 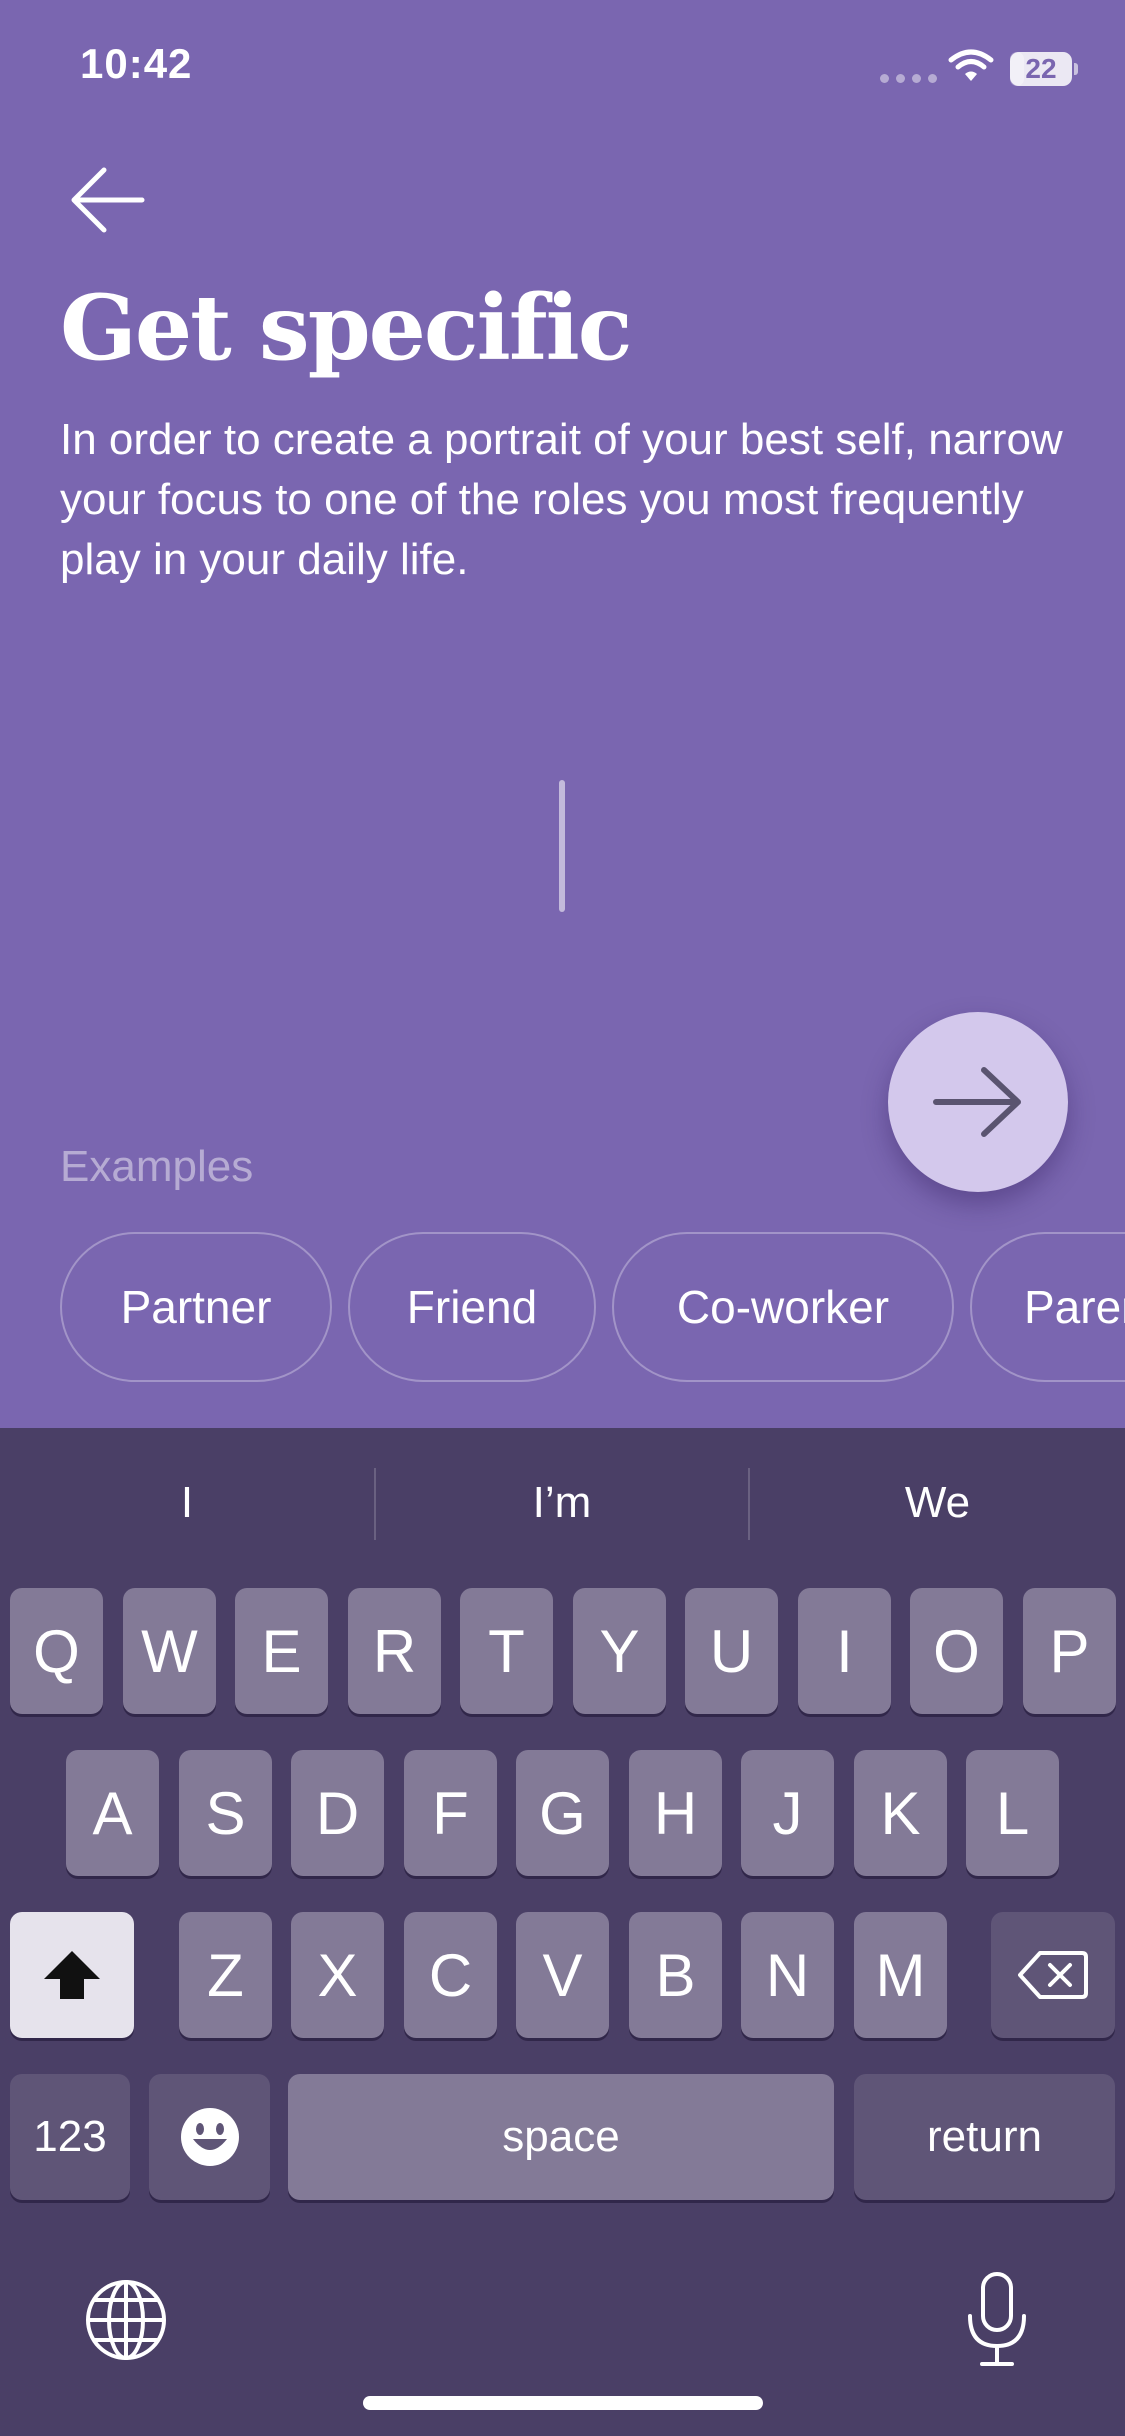 I want to click on cellular-signal-icon, so click(x=908, y=78).